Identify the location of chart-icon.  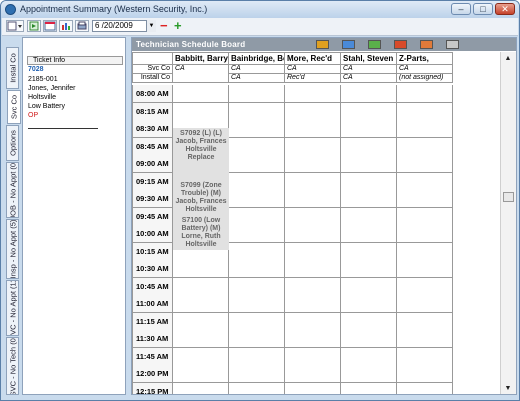
(66, 26).